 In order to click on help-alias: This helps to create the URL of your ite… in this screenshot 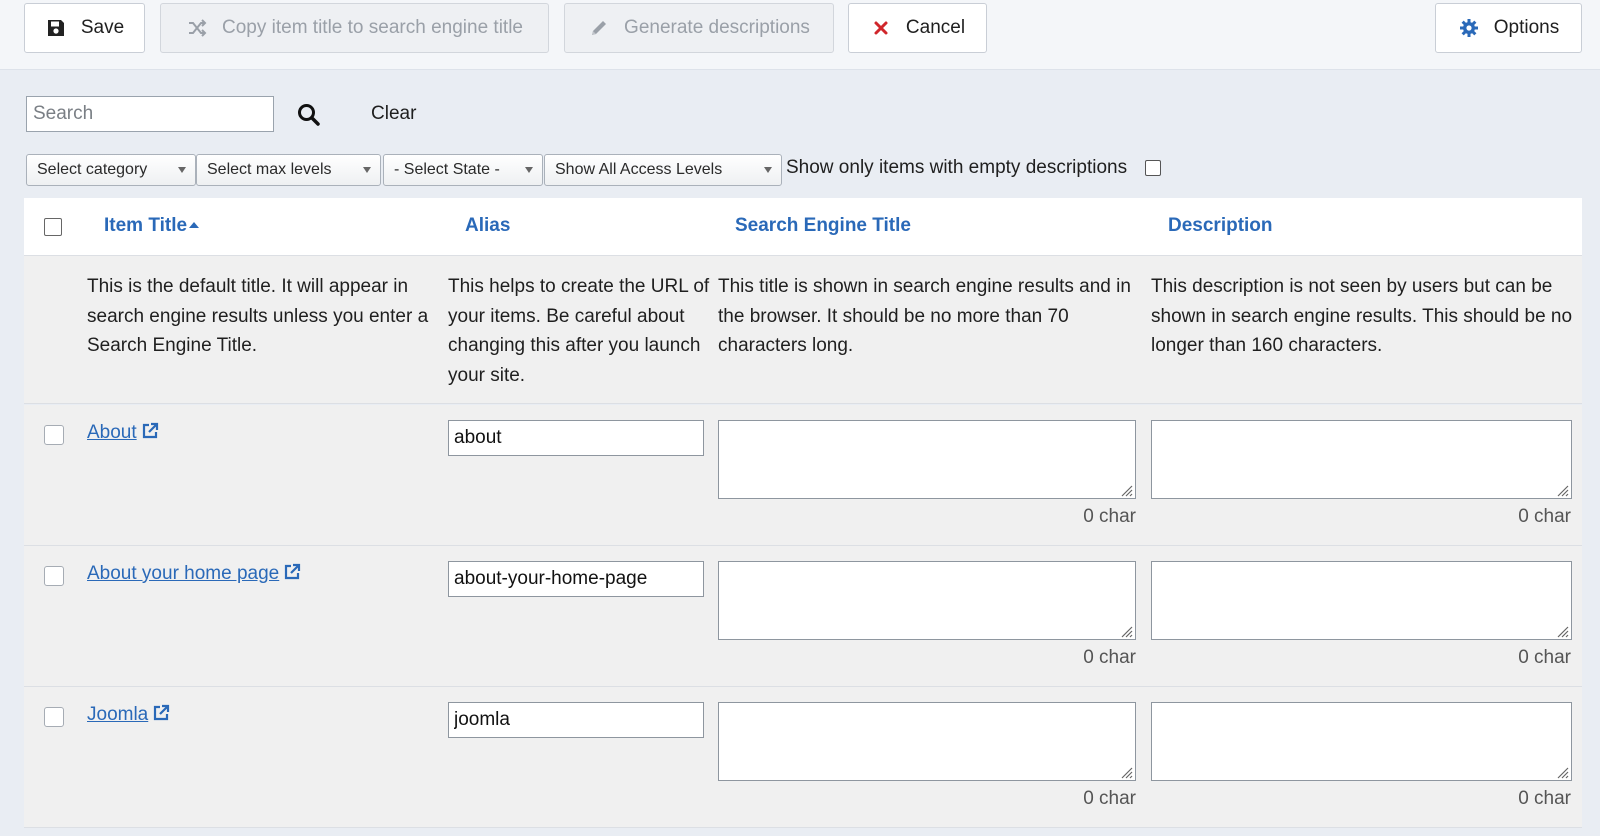, I will do `click(579, 331)`.